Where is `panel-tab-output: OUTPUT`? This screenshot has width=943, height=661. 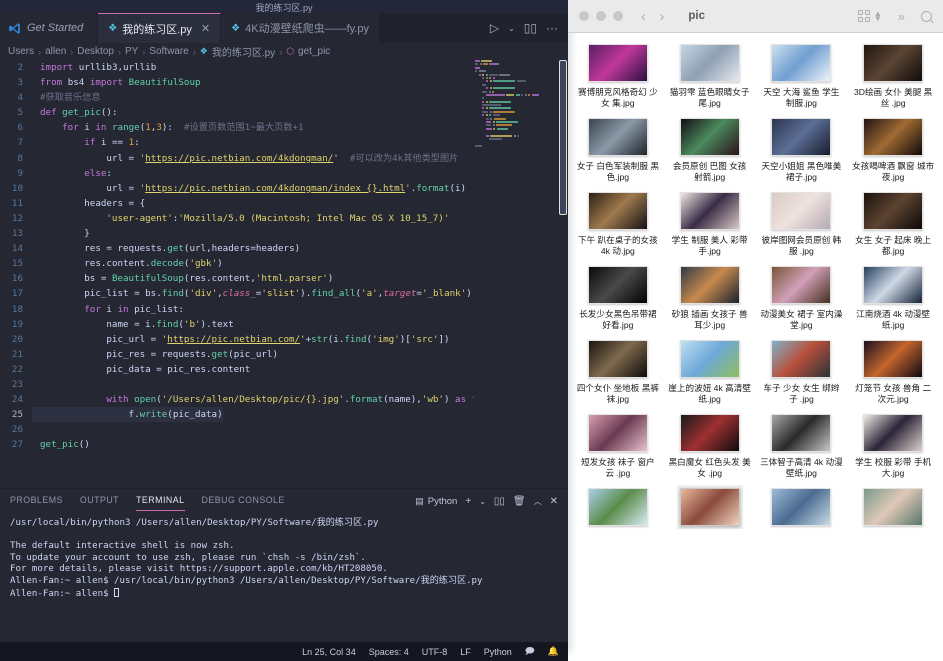
panel-tab-output: OUTPUT is located at coordinates (99, 502).